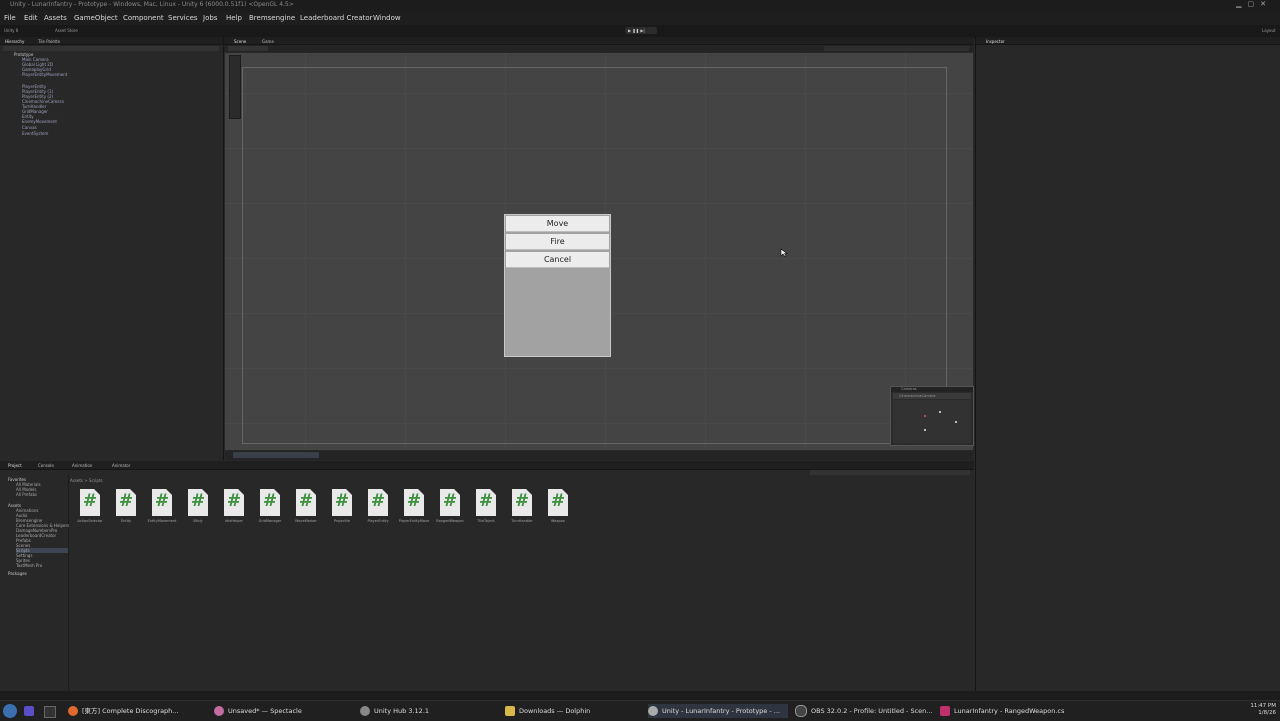 This screenshot has height=721, width=1280. I want to click on camera-preview-overlay: Cameras CinemachineCamera, so click(932, 416).